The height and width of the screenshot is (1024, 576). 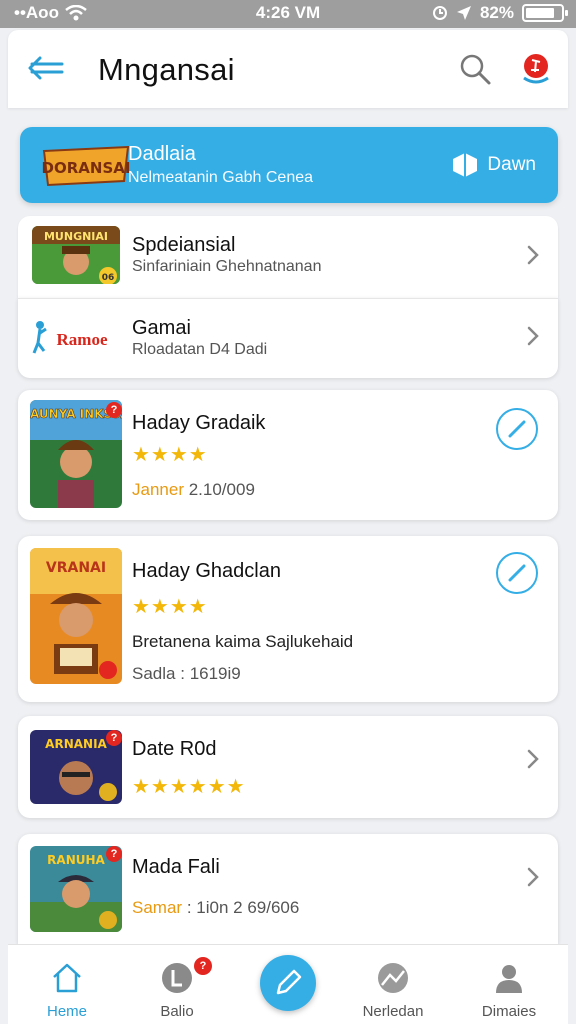 I want to click on game-thumbnail-art: VRANAI, so click(x=76, y=616).